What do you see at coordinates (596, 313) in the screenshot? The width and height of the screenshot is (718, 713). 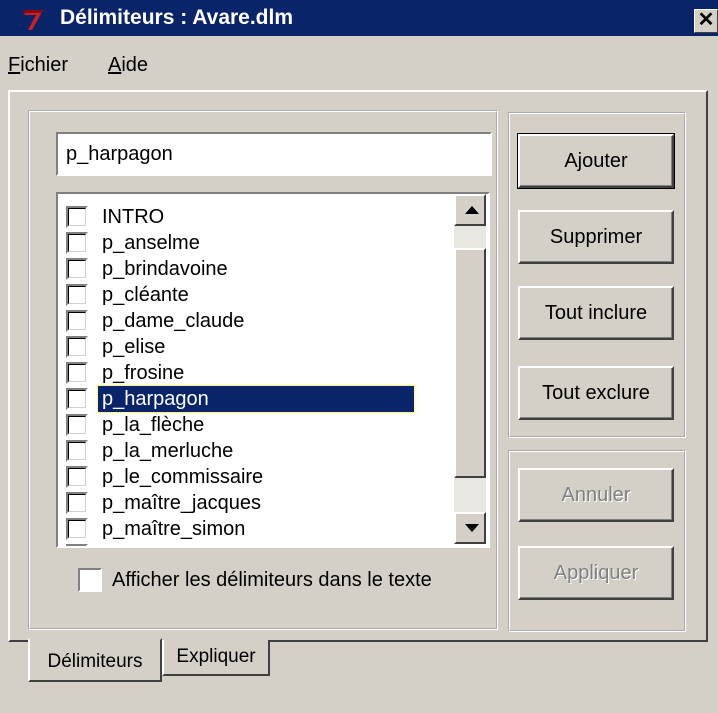 I see `tout-inclure-button: Tout inclure` at bounding box center [596, 313].